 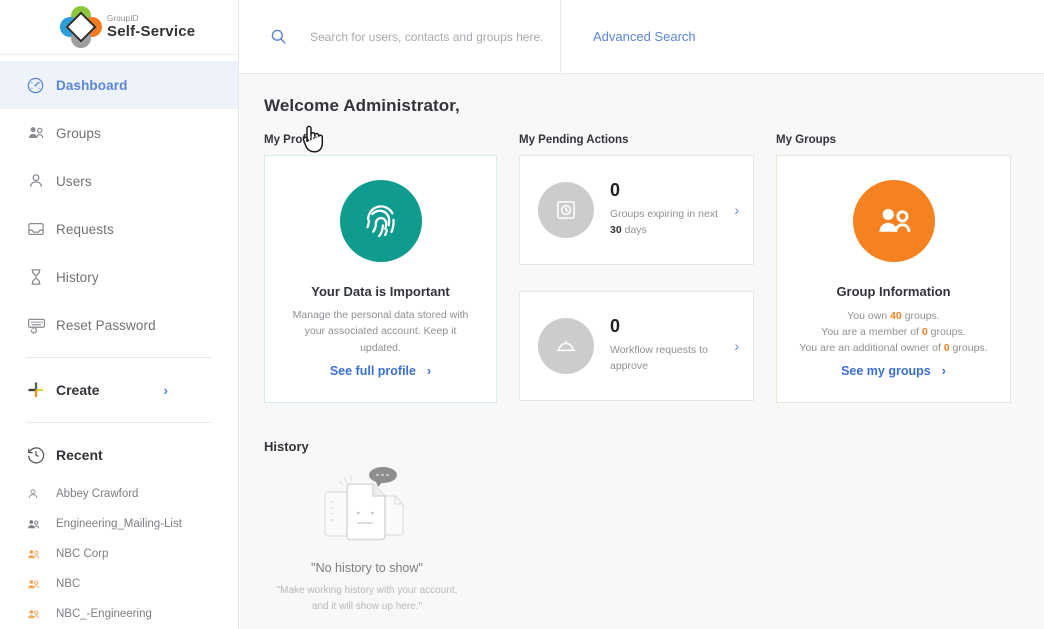 I want to click on see-full-profile-label: See full profile, so click(x=372, y=371).